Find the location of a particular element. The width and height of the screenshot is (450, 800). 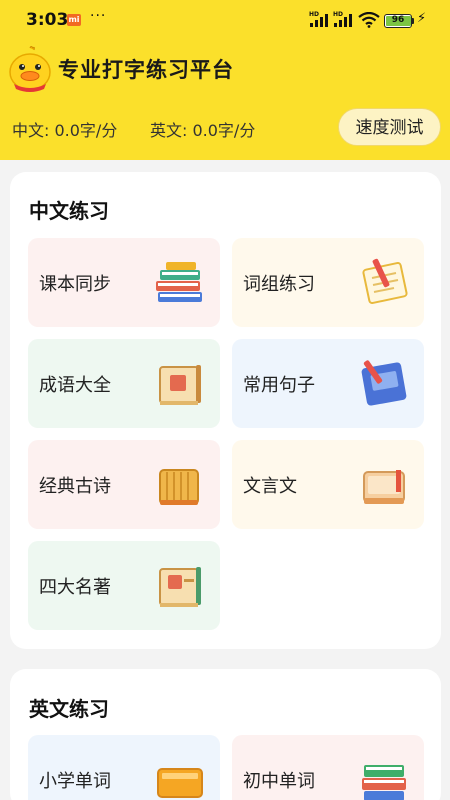

tile-label: 成语大全 is located at coordinates (75, 385).